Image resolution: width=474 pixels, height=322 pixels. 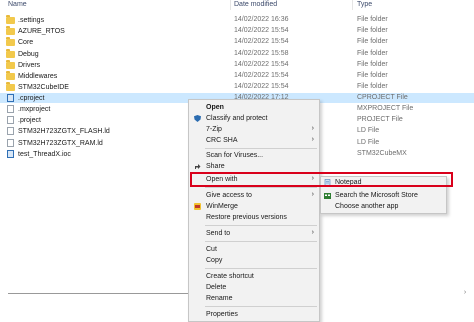 I want to click on menu-item-classify: Classify and protect, so click(x=254, y=119).